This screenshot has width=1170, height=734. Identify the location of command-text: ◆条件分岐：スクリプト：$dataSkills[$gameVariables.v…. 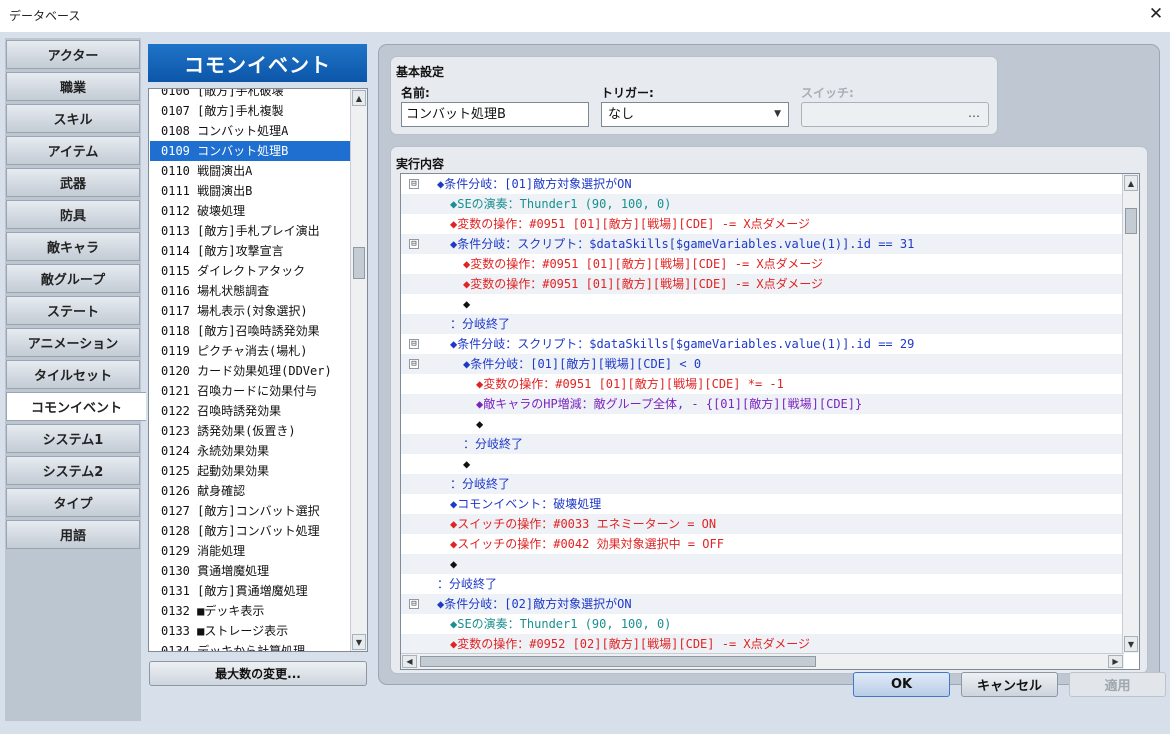
(682, 344).